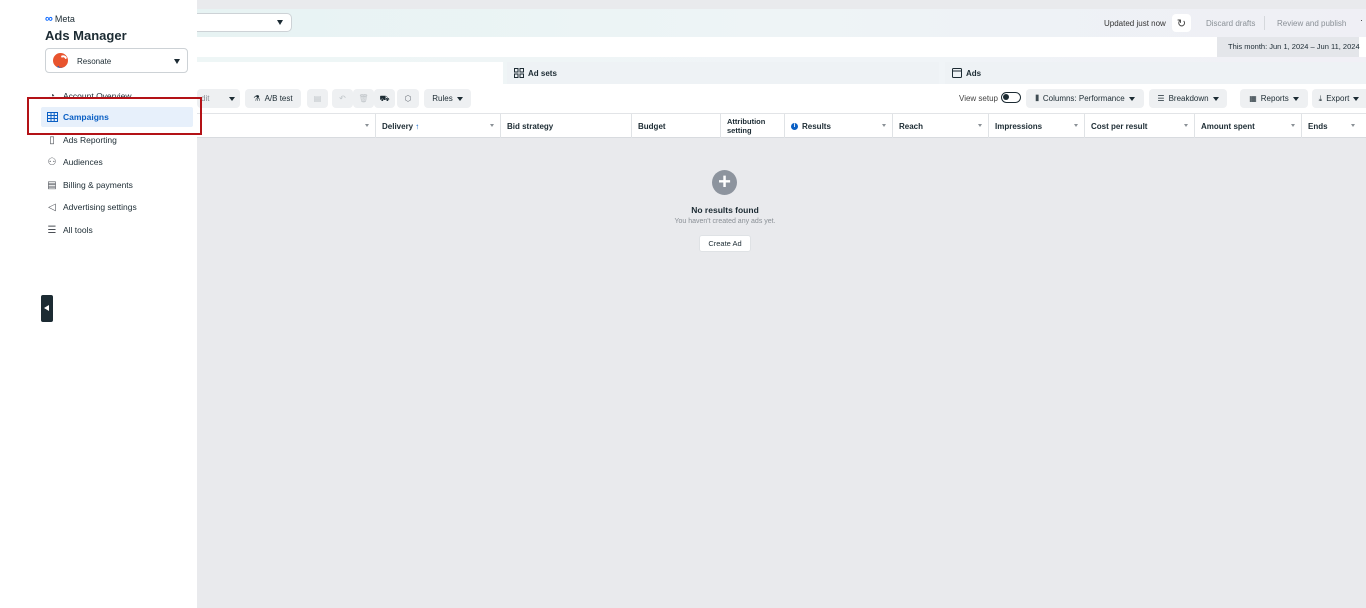 This screenshot has height=608, width=1366. I want to click on column-label: Results, so click(816, 126).